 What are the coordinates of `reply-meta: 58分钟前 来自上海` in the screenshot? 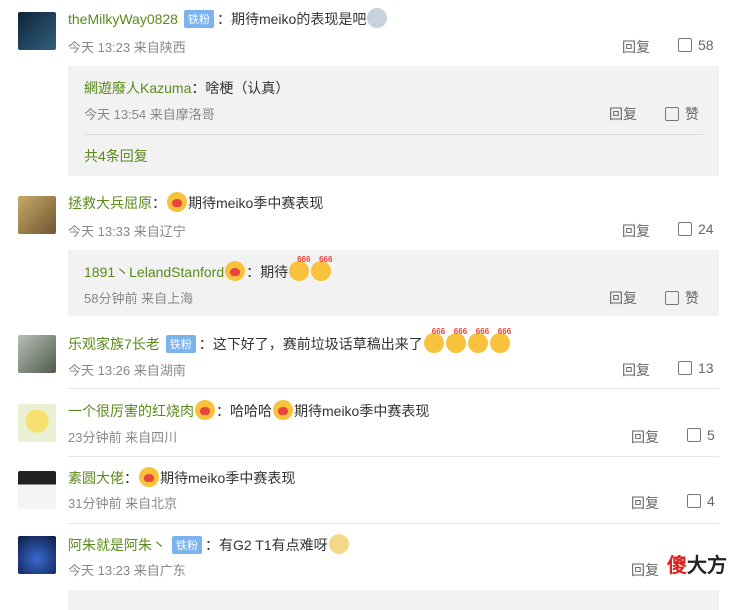 It's located at (139, 298).